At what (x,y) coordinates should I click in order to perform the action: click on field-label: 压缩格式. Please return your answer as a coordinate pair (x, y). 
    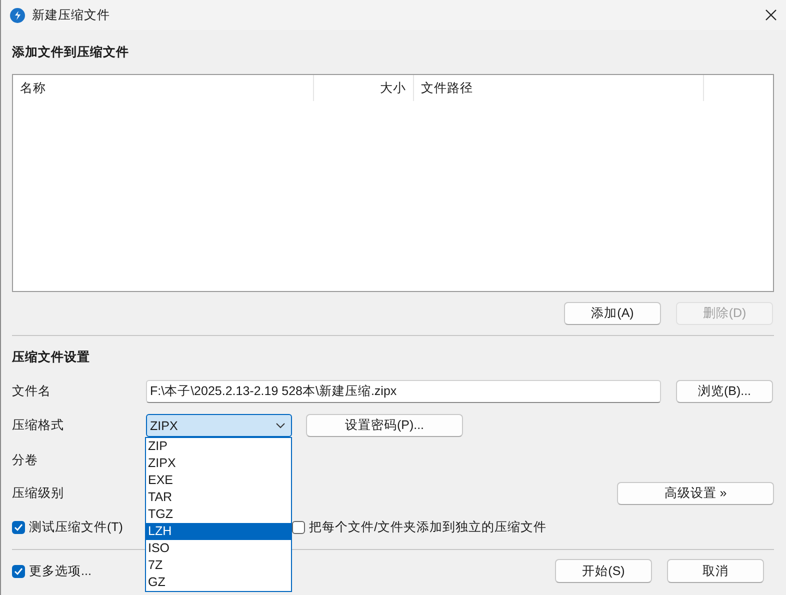
    Looking at the image, I should click on (38, 425).